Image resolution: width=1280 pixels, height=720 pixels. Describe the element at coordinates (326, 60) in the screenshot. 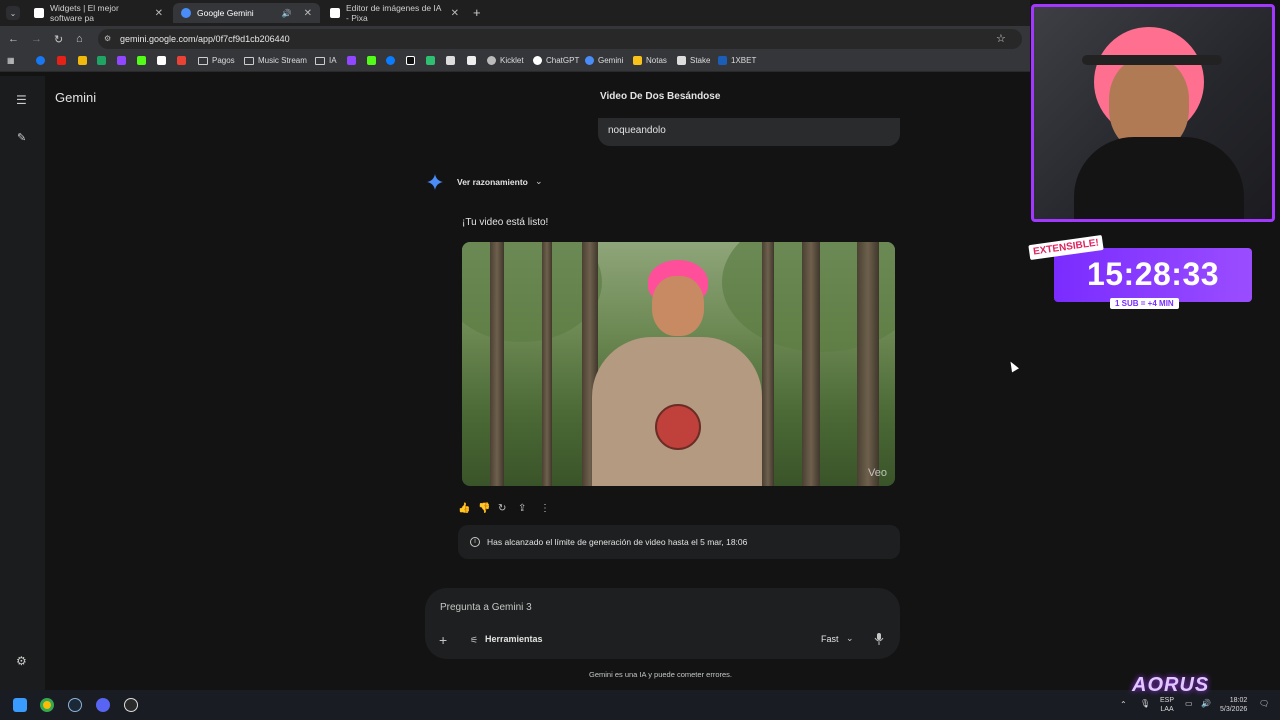

I see `bookmark-folder-ia: IA` at that location.